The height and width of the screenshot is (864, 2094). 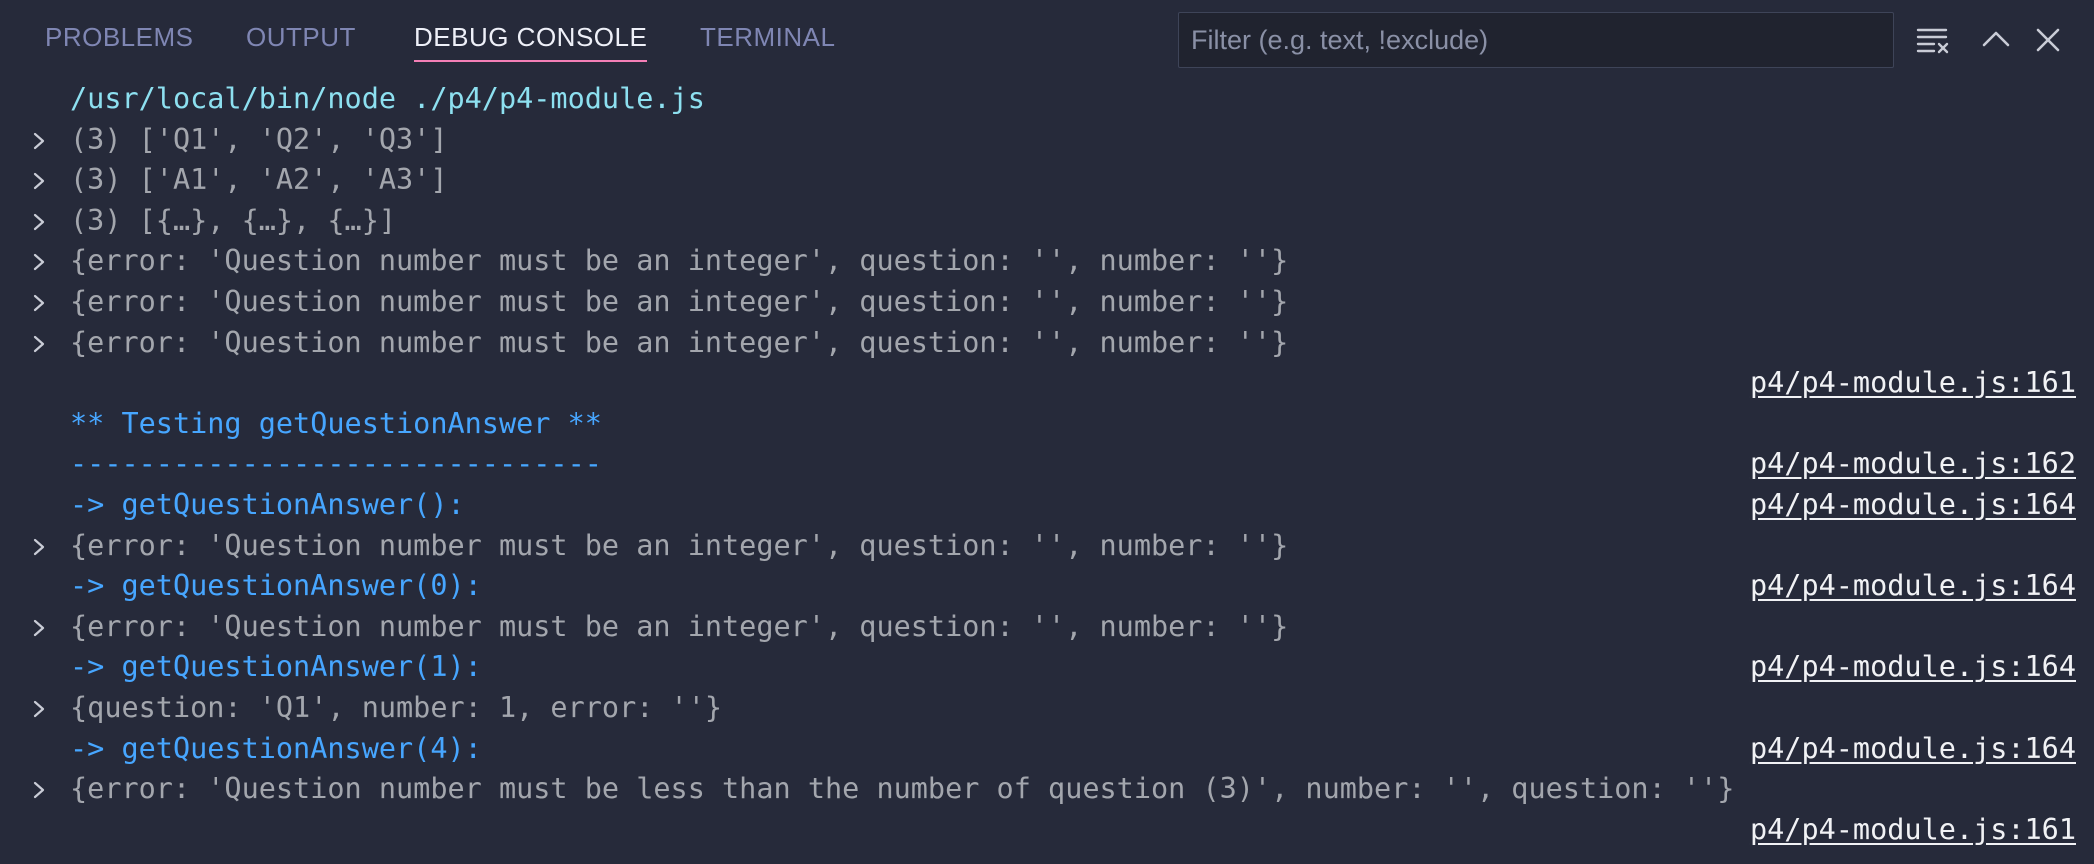 What do you see at coordinates (276, 586) in the screenshot?
I see `console-line-text: -> getQuestionAnswer(0):` at bounding box center [276, 586].